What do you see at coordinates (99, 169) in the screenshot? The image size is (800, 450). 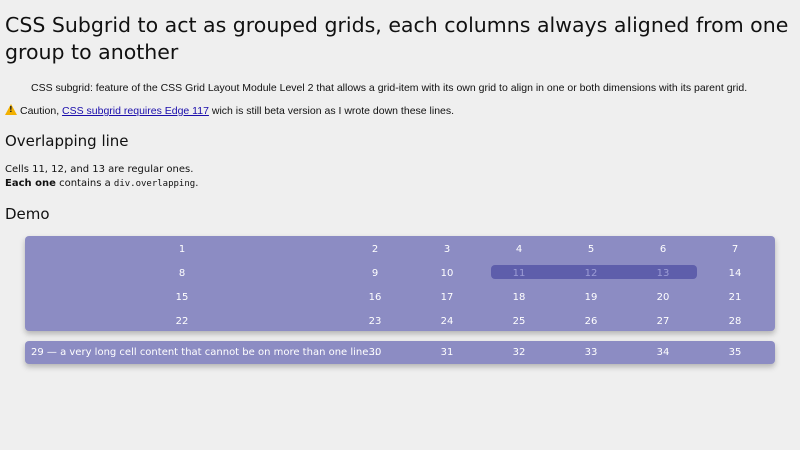 I see `cells-line: Cells 11, 12, and 13 are regular ones.` at bounding box center [99, 169].